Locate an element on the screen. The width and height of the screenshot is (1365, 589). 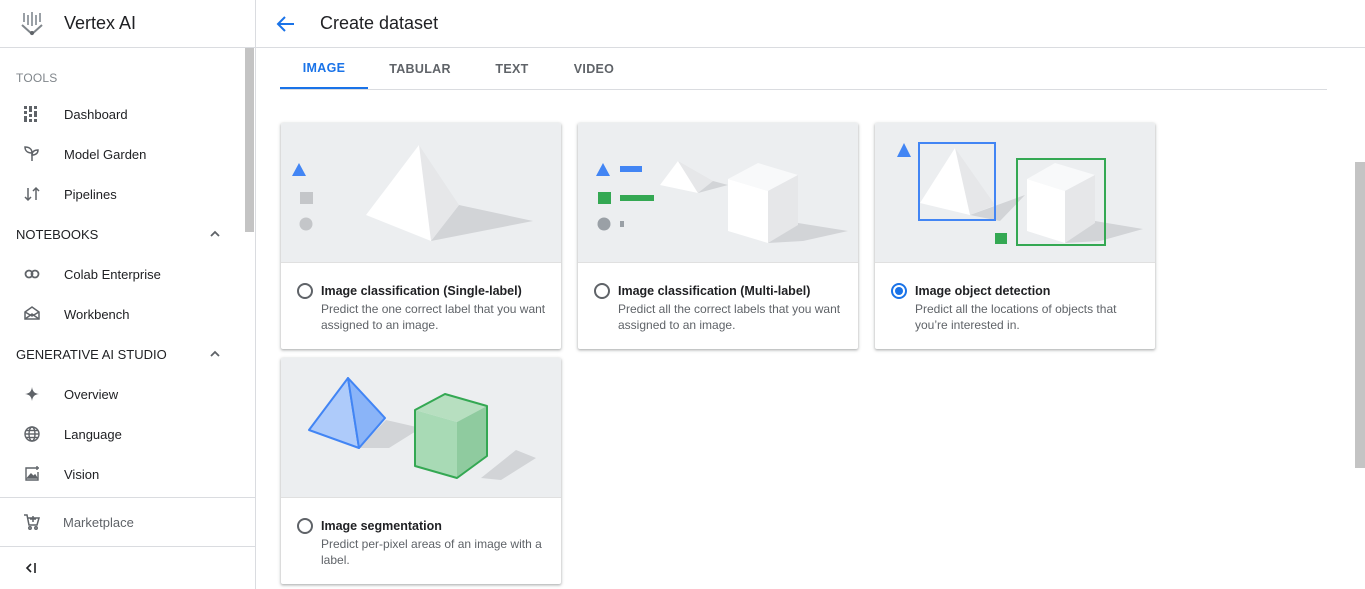
sidebar-item-label: Pipelines is located at coordinates (90, 194).